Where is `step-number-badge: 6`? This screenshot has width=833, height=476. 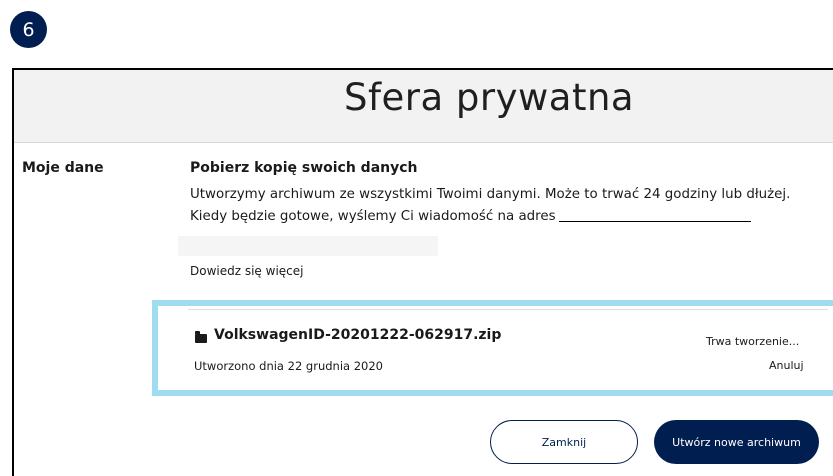 step-number-badge: 6 is located at coordinates (28, 29).